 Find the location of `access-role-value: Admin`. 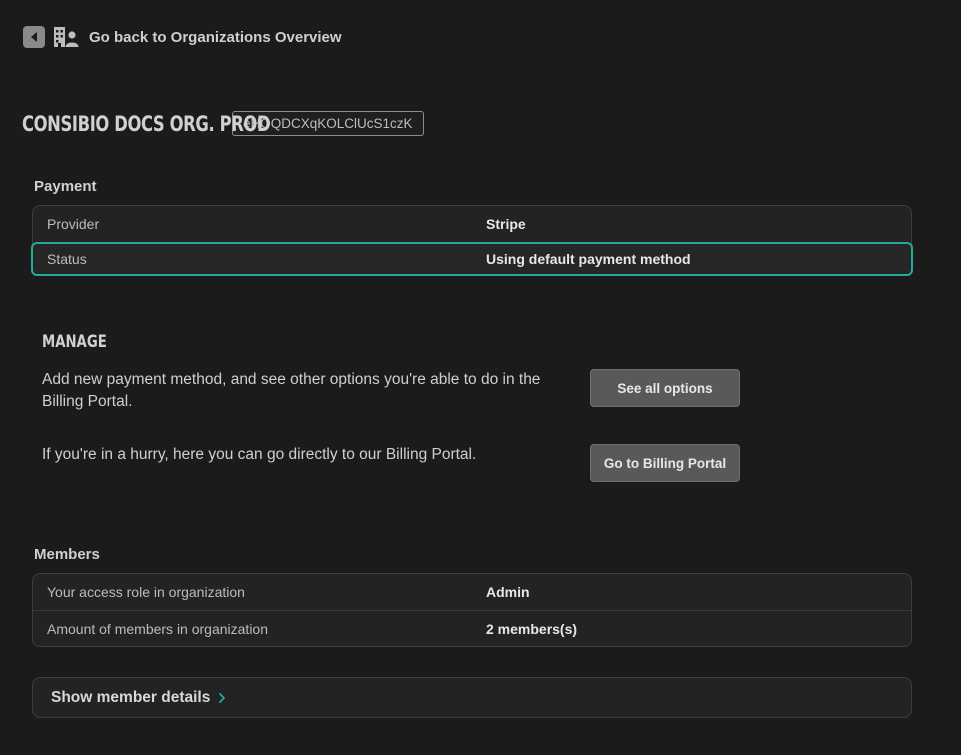

access-role-value: Admin is located at coordinates (508, 592).